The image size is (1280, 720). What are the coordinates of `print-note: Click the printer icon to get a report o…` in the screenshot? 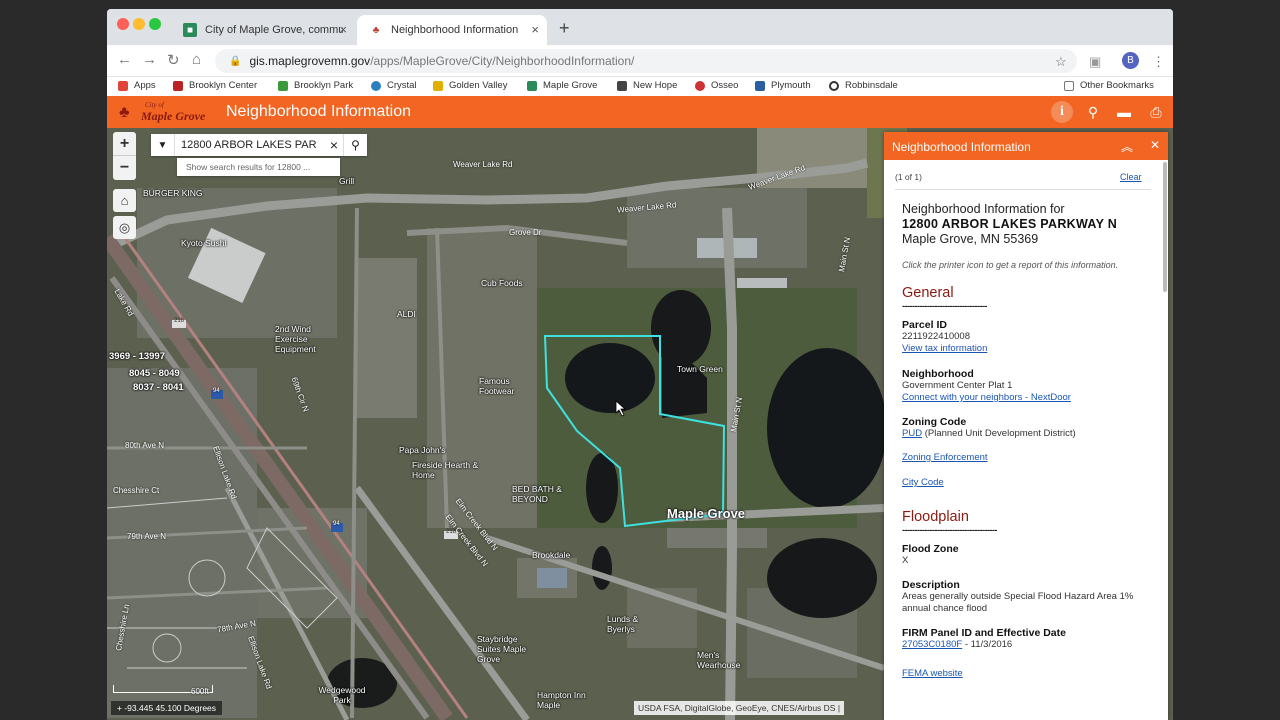 It's located at (1010, 265).